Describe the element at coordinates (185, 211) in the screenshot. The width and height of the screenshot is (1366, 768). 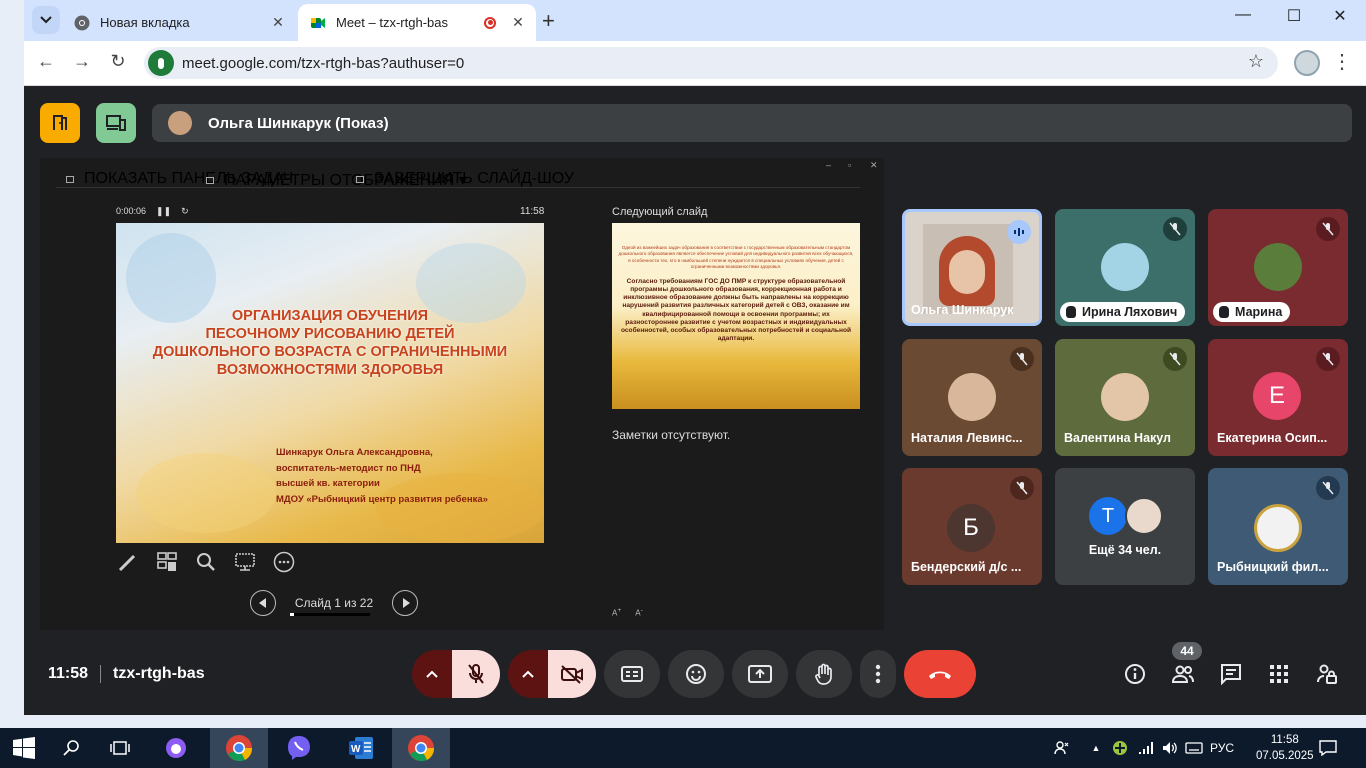
I see `restart-icon: ↻` at that location.